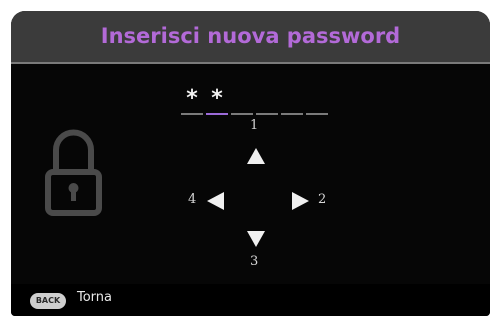 Image resolution: width=501 pixels, height=325 pixels. Describe the element at coordinates (254, 125) in the screenshot. I see `up-number-label: 1` at that location.